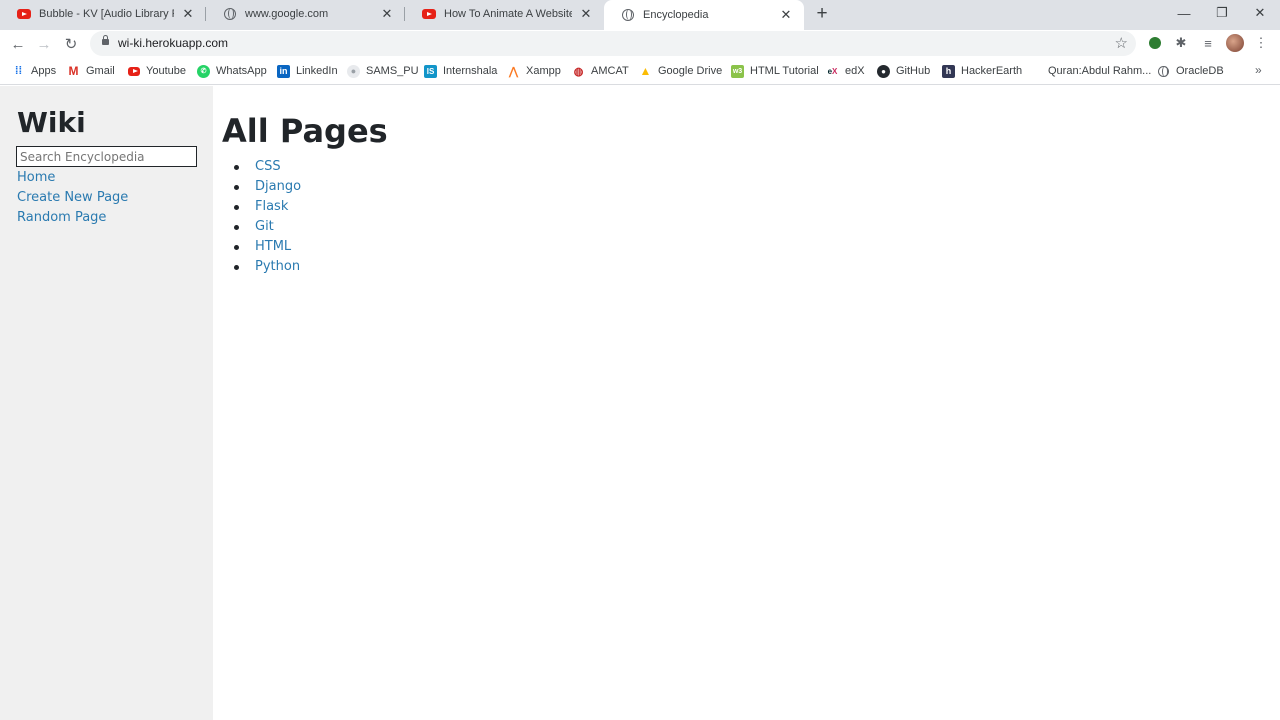  I want to click on amcat-icon: ◍, so click(578, 71).